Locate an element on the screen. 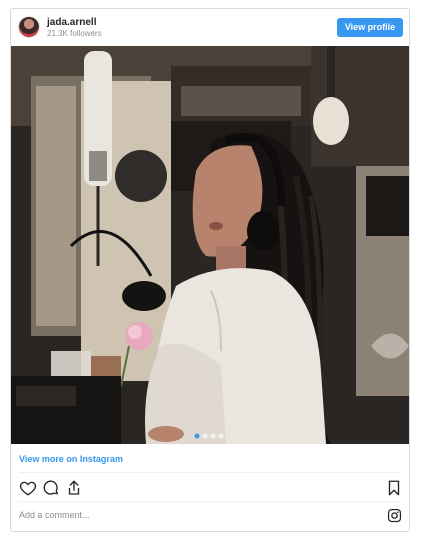 This screenshot has width=426, height=540. instagram-logo-icon is located at coordinates (394, 515).